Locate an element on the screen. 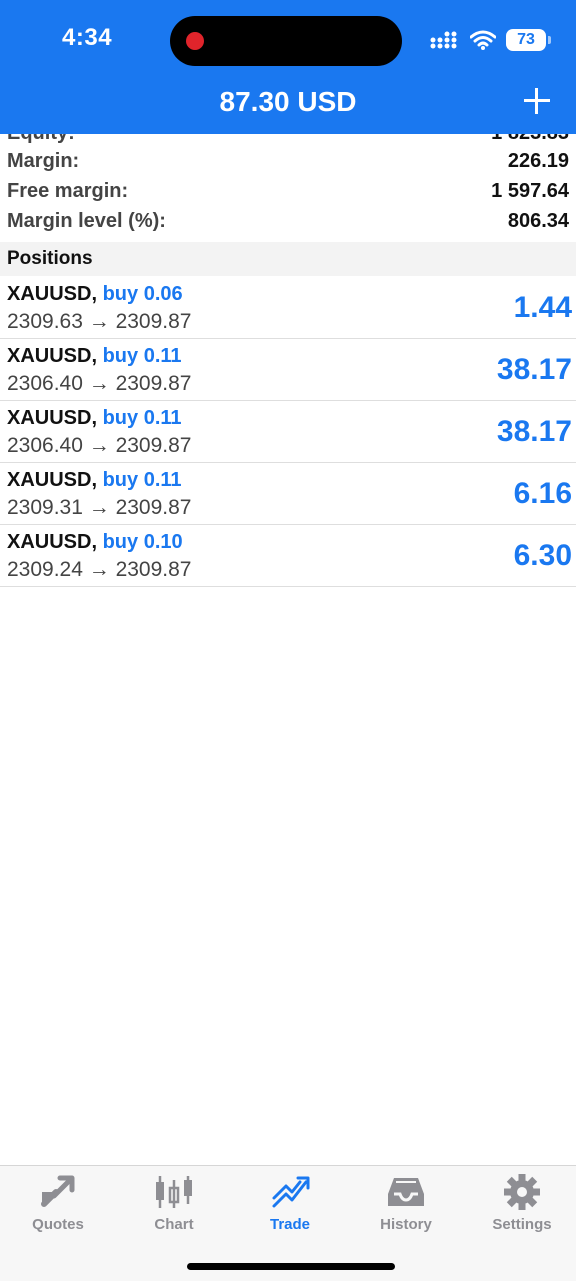 The width and height of the screenshot is (576, 1281). account-row-value: 806.34 is located at coordinates (538, 220).